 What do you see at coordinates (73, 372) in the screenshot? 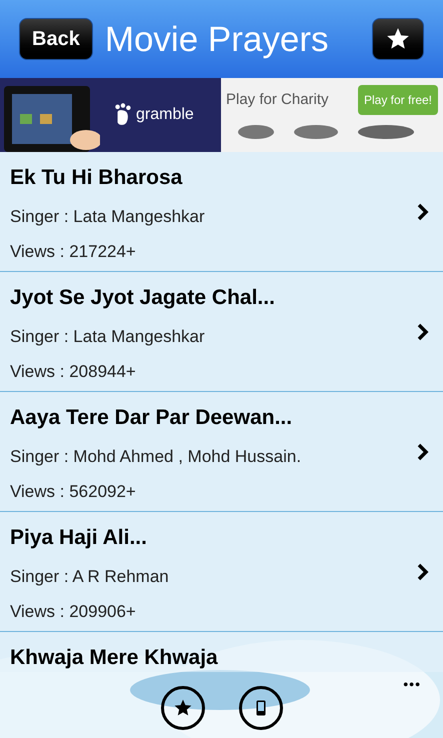
I see `views-text: Views : 208944+` at bounding box center [73, 372].